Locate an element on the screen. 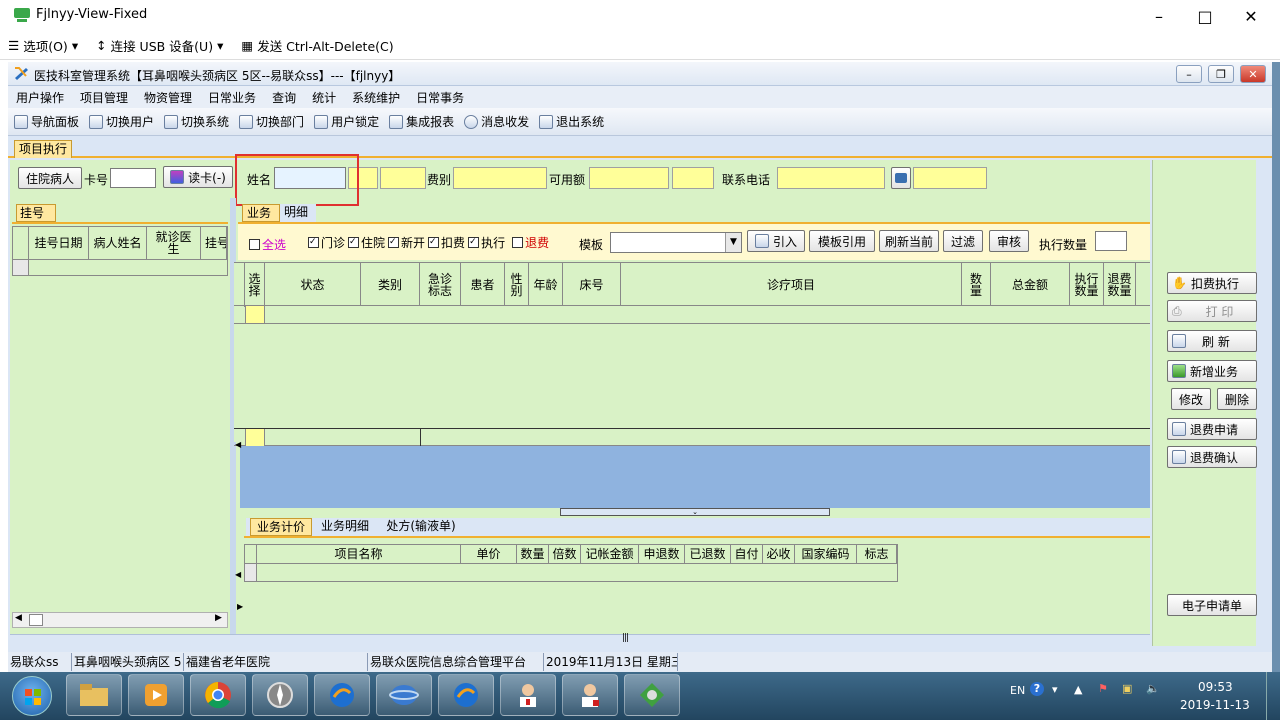 The height and width of the screenshot is (720, 1280). checked-icon: ✓ is located at coordinates (354, 242).